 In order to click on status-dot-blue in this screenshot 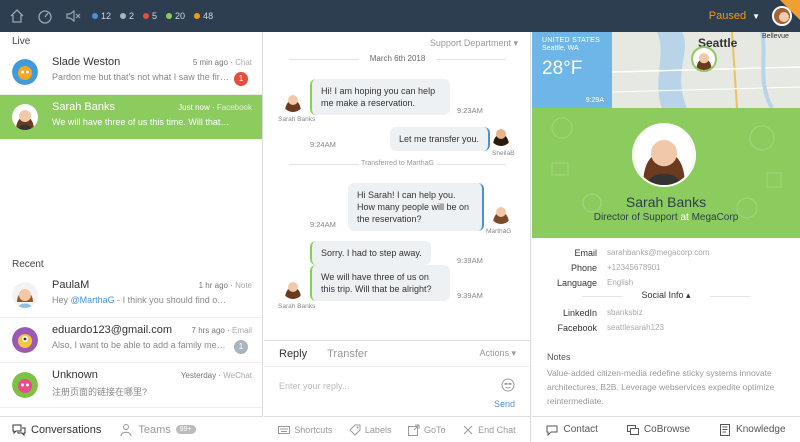, I will do `click(95, 16)`.